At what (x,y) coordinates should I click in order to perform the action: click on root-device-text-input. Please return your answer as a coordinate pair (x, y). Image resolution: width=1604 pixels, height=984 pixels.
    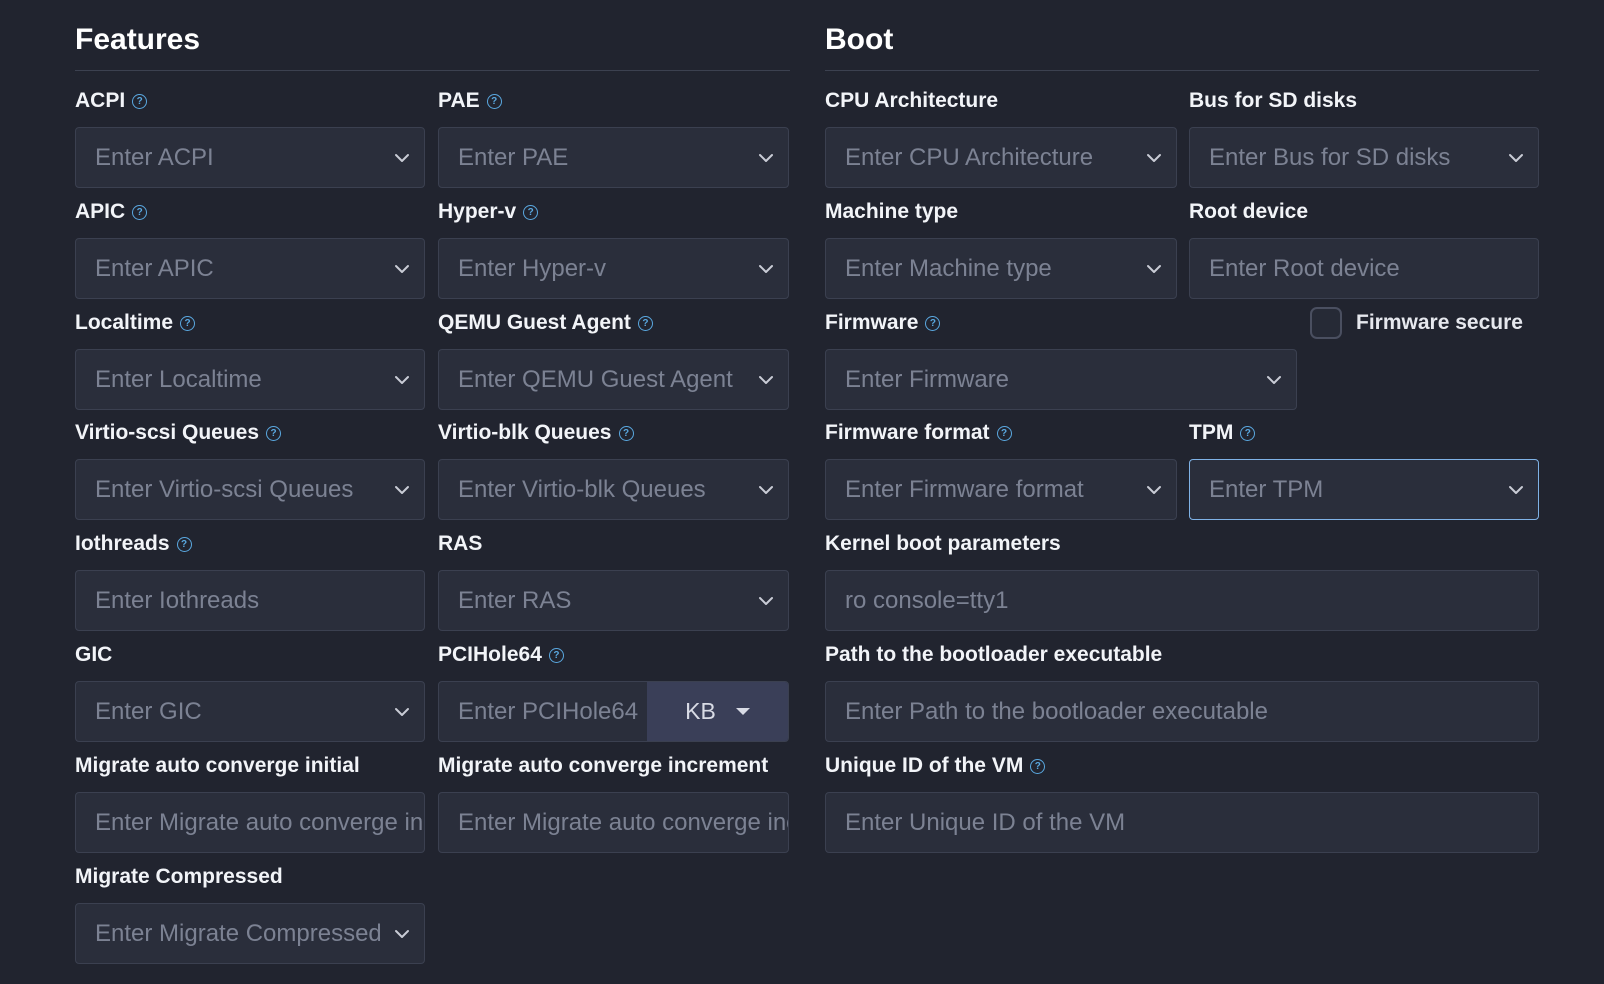
    Looking at the image, I should click on (1364, 268).